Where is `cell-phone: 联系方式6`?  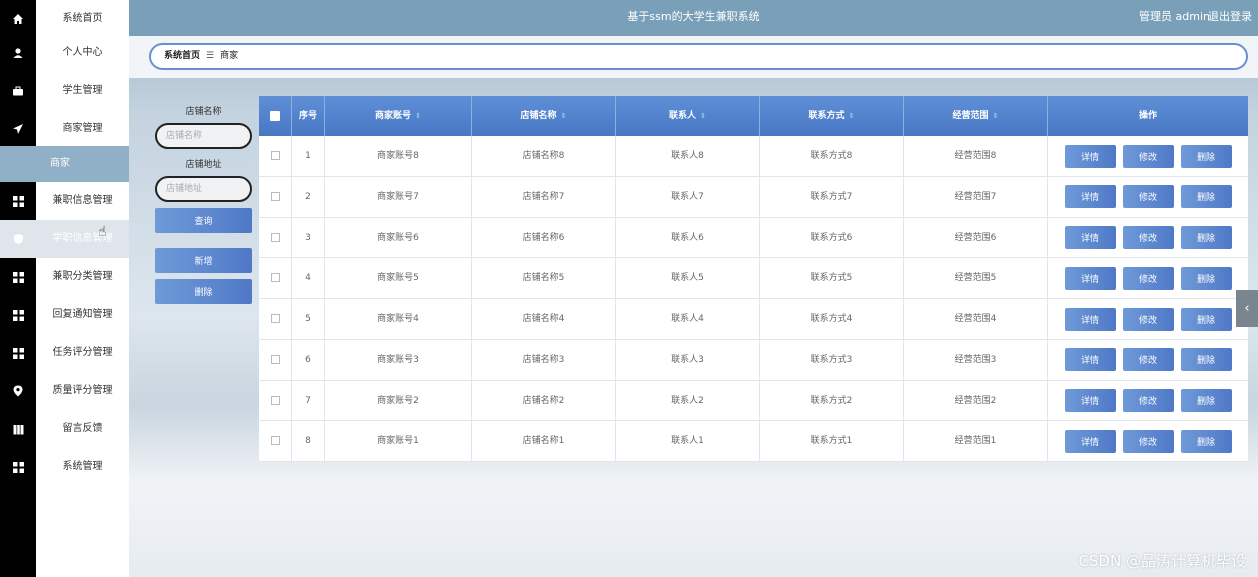 cell-phone: 联系方式6 is located at coordinates (832, 238).